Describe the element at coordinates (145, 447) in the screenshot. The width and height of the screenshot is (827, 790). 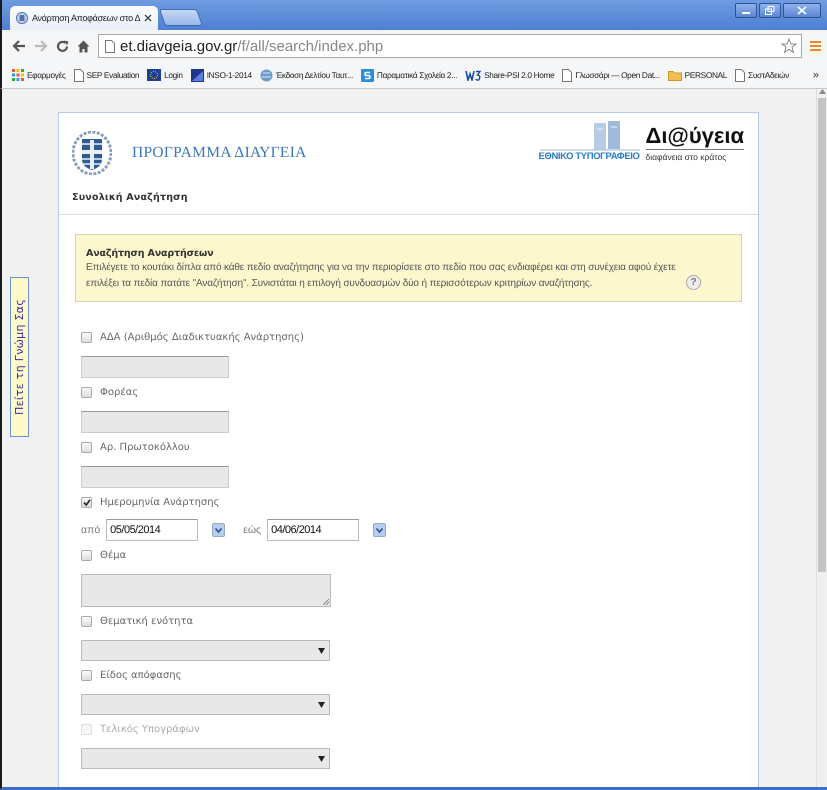
I see `field-label: Αρ. Πρωτοκόλλου` at that location.